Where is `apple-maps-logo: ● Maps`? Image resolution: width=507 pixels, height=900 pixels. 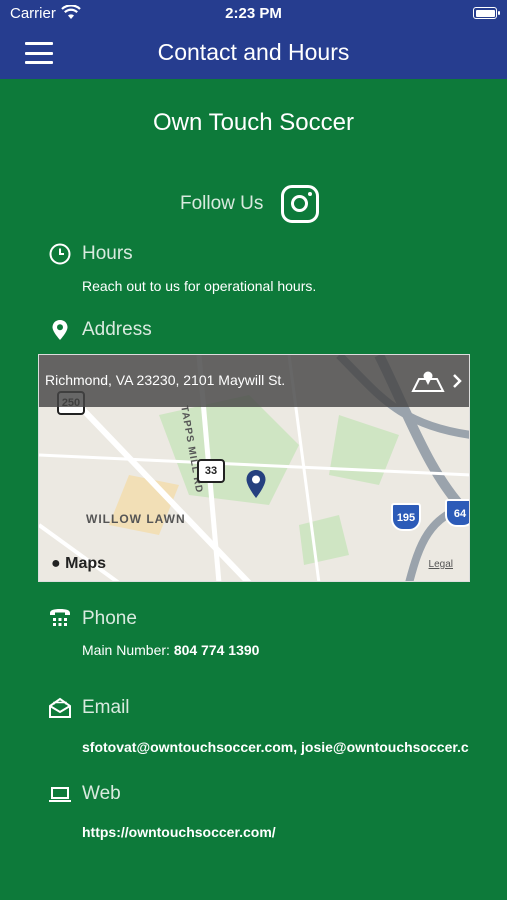 apple-maps-logo: ● Maps is located at coordinates (79, 563).